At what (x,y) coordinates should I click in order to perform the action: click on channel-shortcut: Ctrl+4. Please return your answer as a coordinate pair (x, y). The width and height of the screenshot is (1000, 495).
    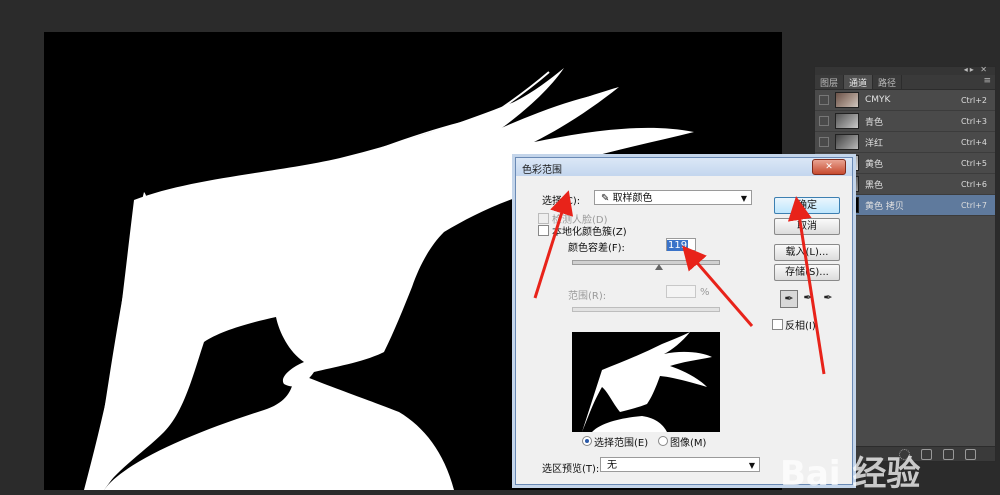
    Looking at the image, I should click on (973, 142).